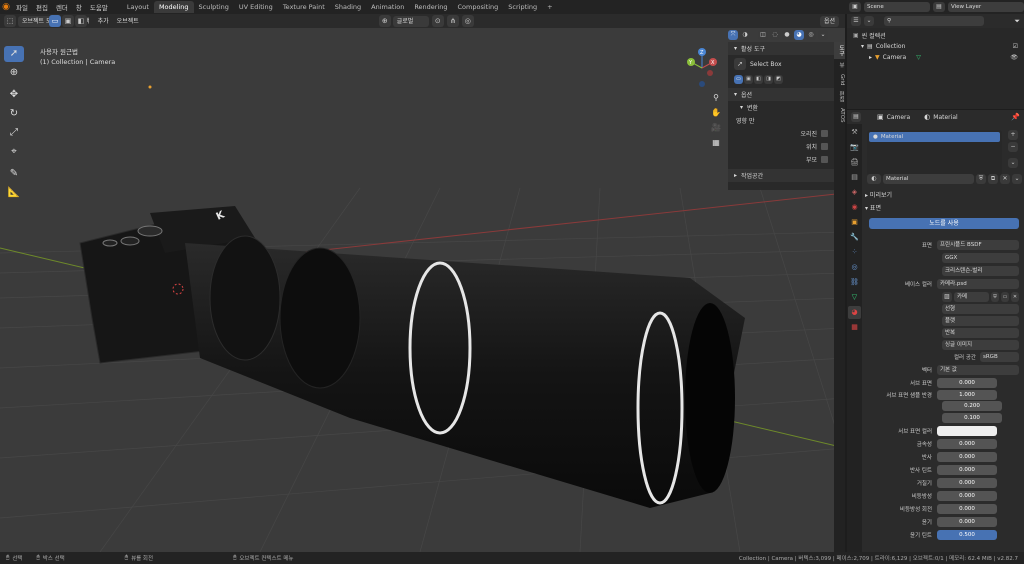 Image resolution: width=1024 pixels, height=564 pixels. What do you see at coordinates (702, 68) in the screenshot?
I see `navigation-gizmo: Z X Y` at bounding box center [702, 68].